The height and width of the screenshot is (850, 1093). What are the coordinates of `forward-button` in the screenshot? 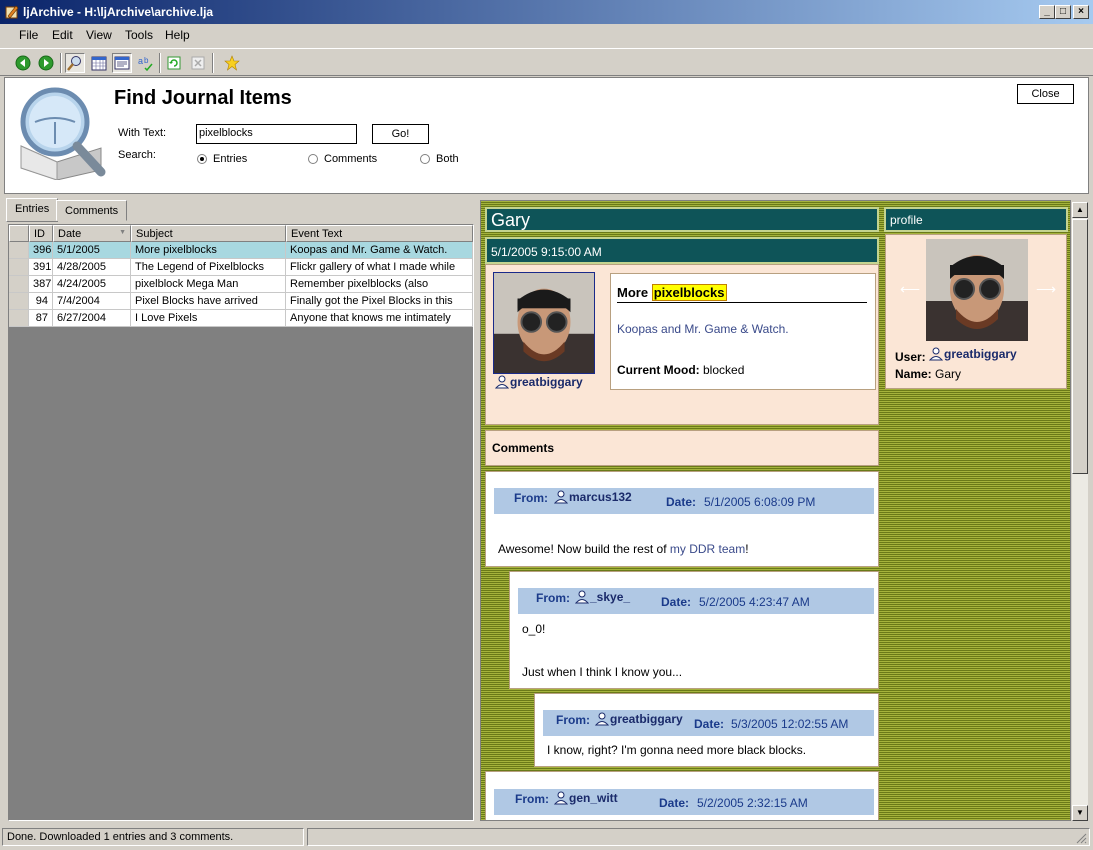 It's located at (46, 63).